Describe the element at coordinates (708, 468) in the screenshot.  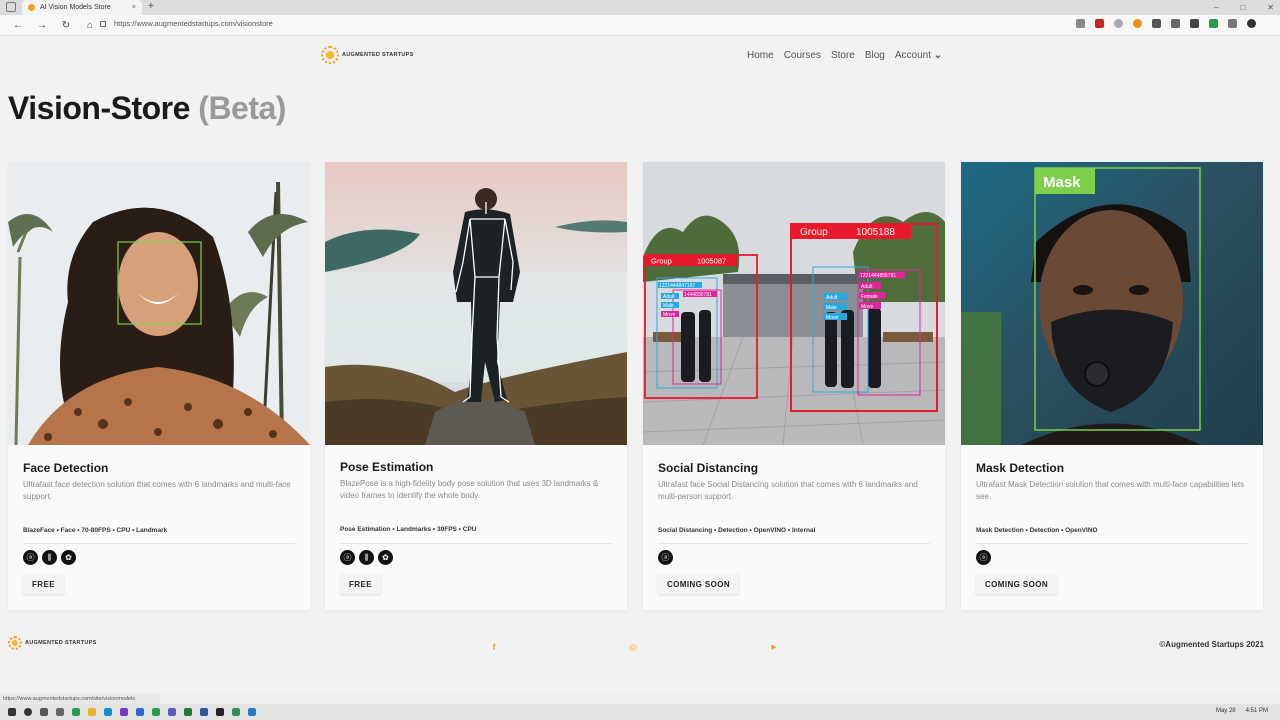
I see `card-title: Social Distancing` at that location.